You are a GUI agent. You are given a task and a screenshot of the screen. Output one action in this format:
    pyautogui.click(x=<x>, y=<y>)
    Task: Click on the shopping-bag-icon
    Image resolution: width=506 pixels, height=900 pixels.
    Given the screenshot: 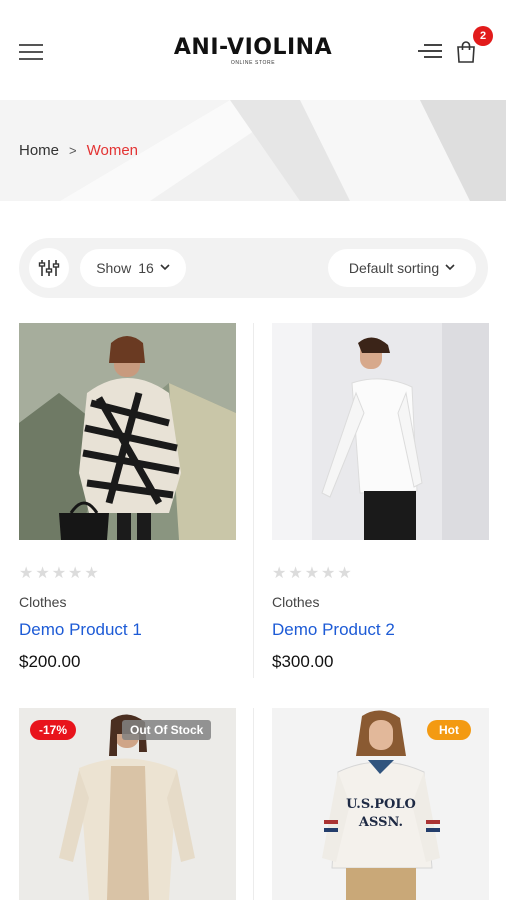 What is the action you would take?
    pyautogui.click(x=466, y=52)
    